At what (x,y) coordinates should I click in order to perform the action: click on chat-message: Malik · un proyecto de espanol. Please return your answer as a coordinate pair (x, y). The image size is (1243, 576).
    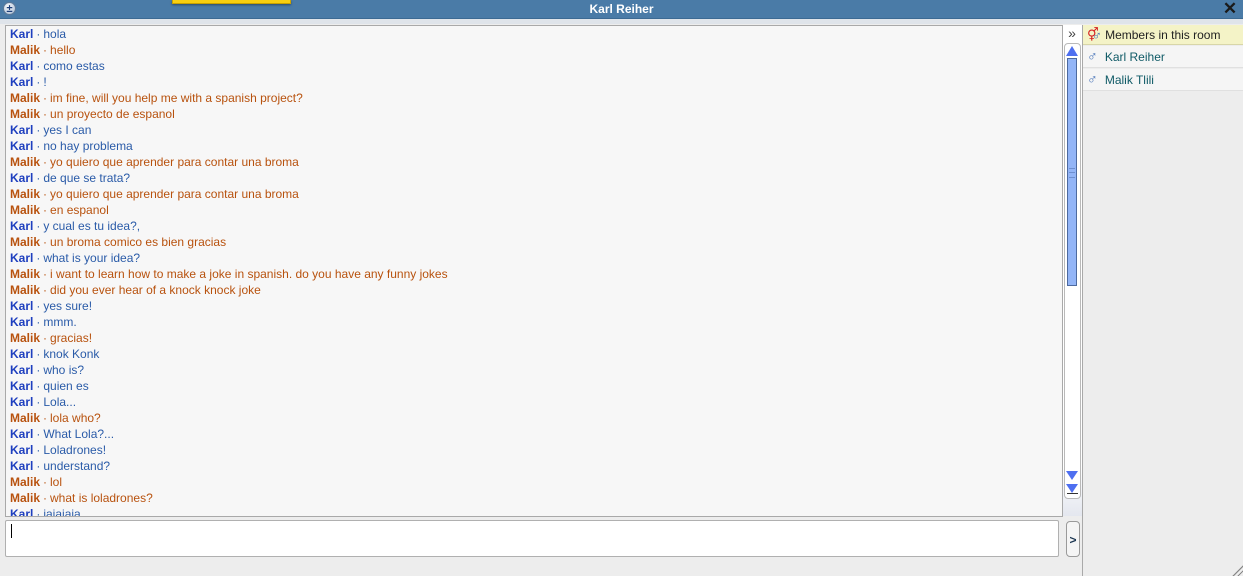
    Looking at the image, I should click on (534, 114).